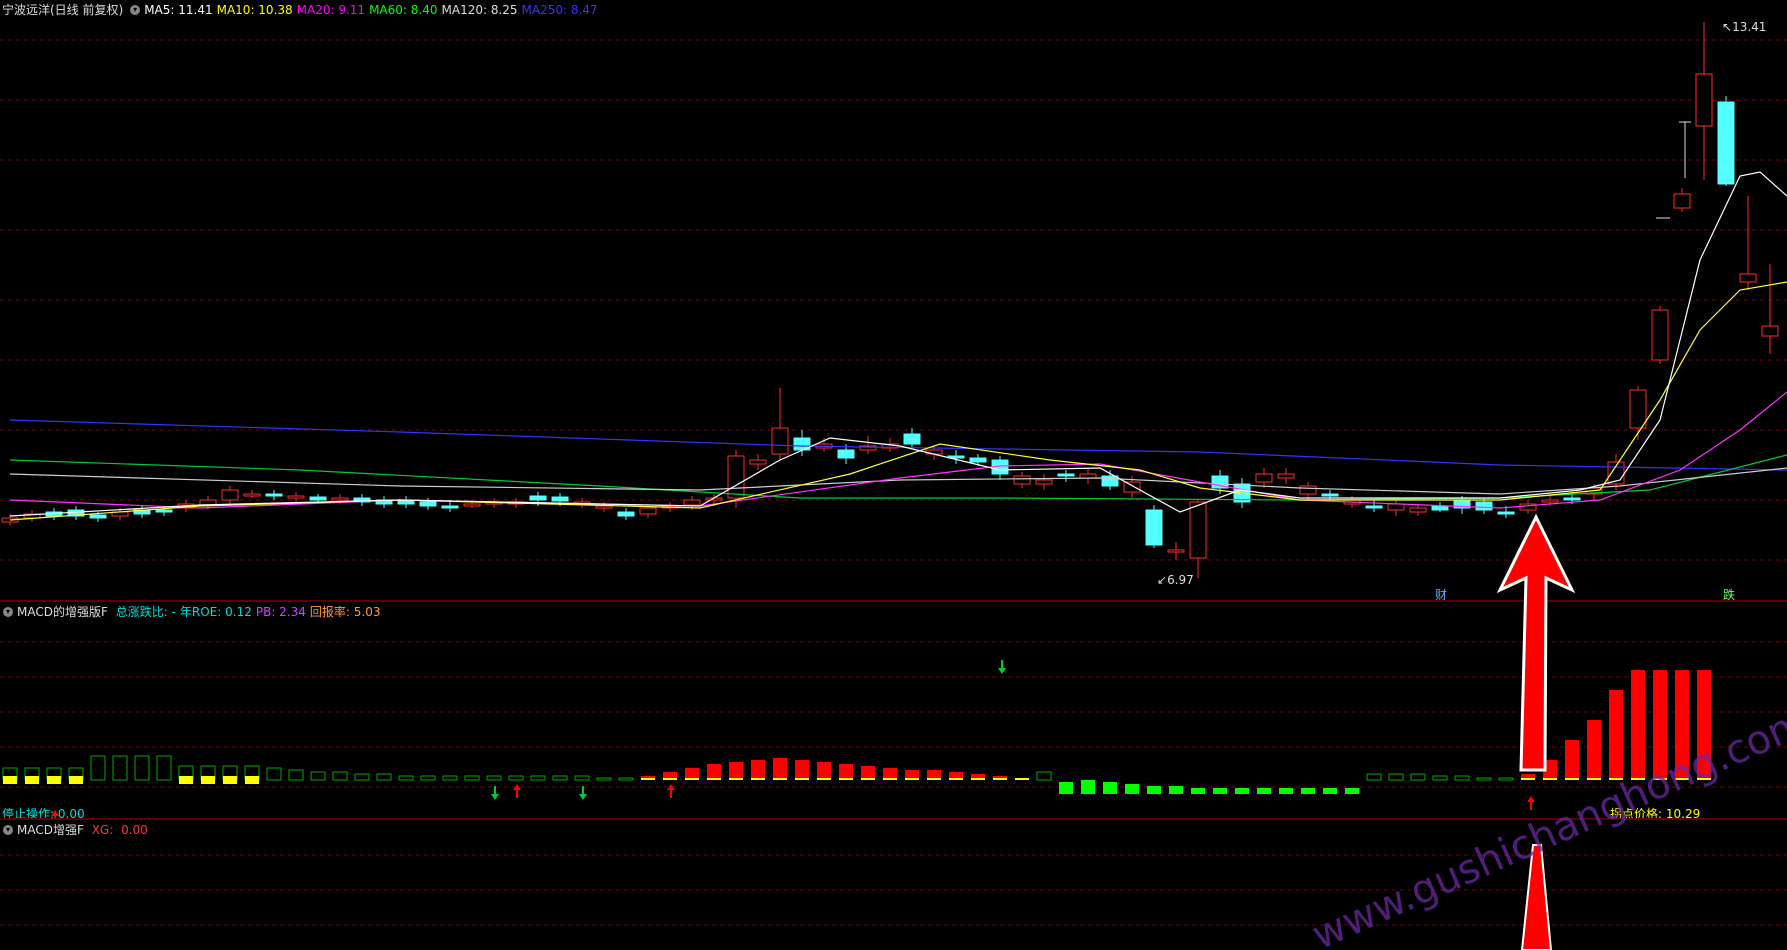 Image resolution: width=1787 pixels, height=950 pixels. Describe the element at coordinates (560, 10) in the screenshot. I see `ma-indicator-5: MA250: 8.47` at that location.